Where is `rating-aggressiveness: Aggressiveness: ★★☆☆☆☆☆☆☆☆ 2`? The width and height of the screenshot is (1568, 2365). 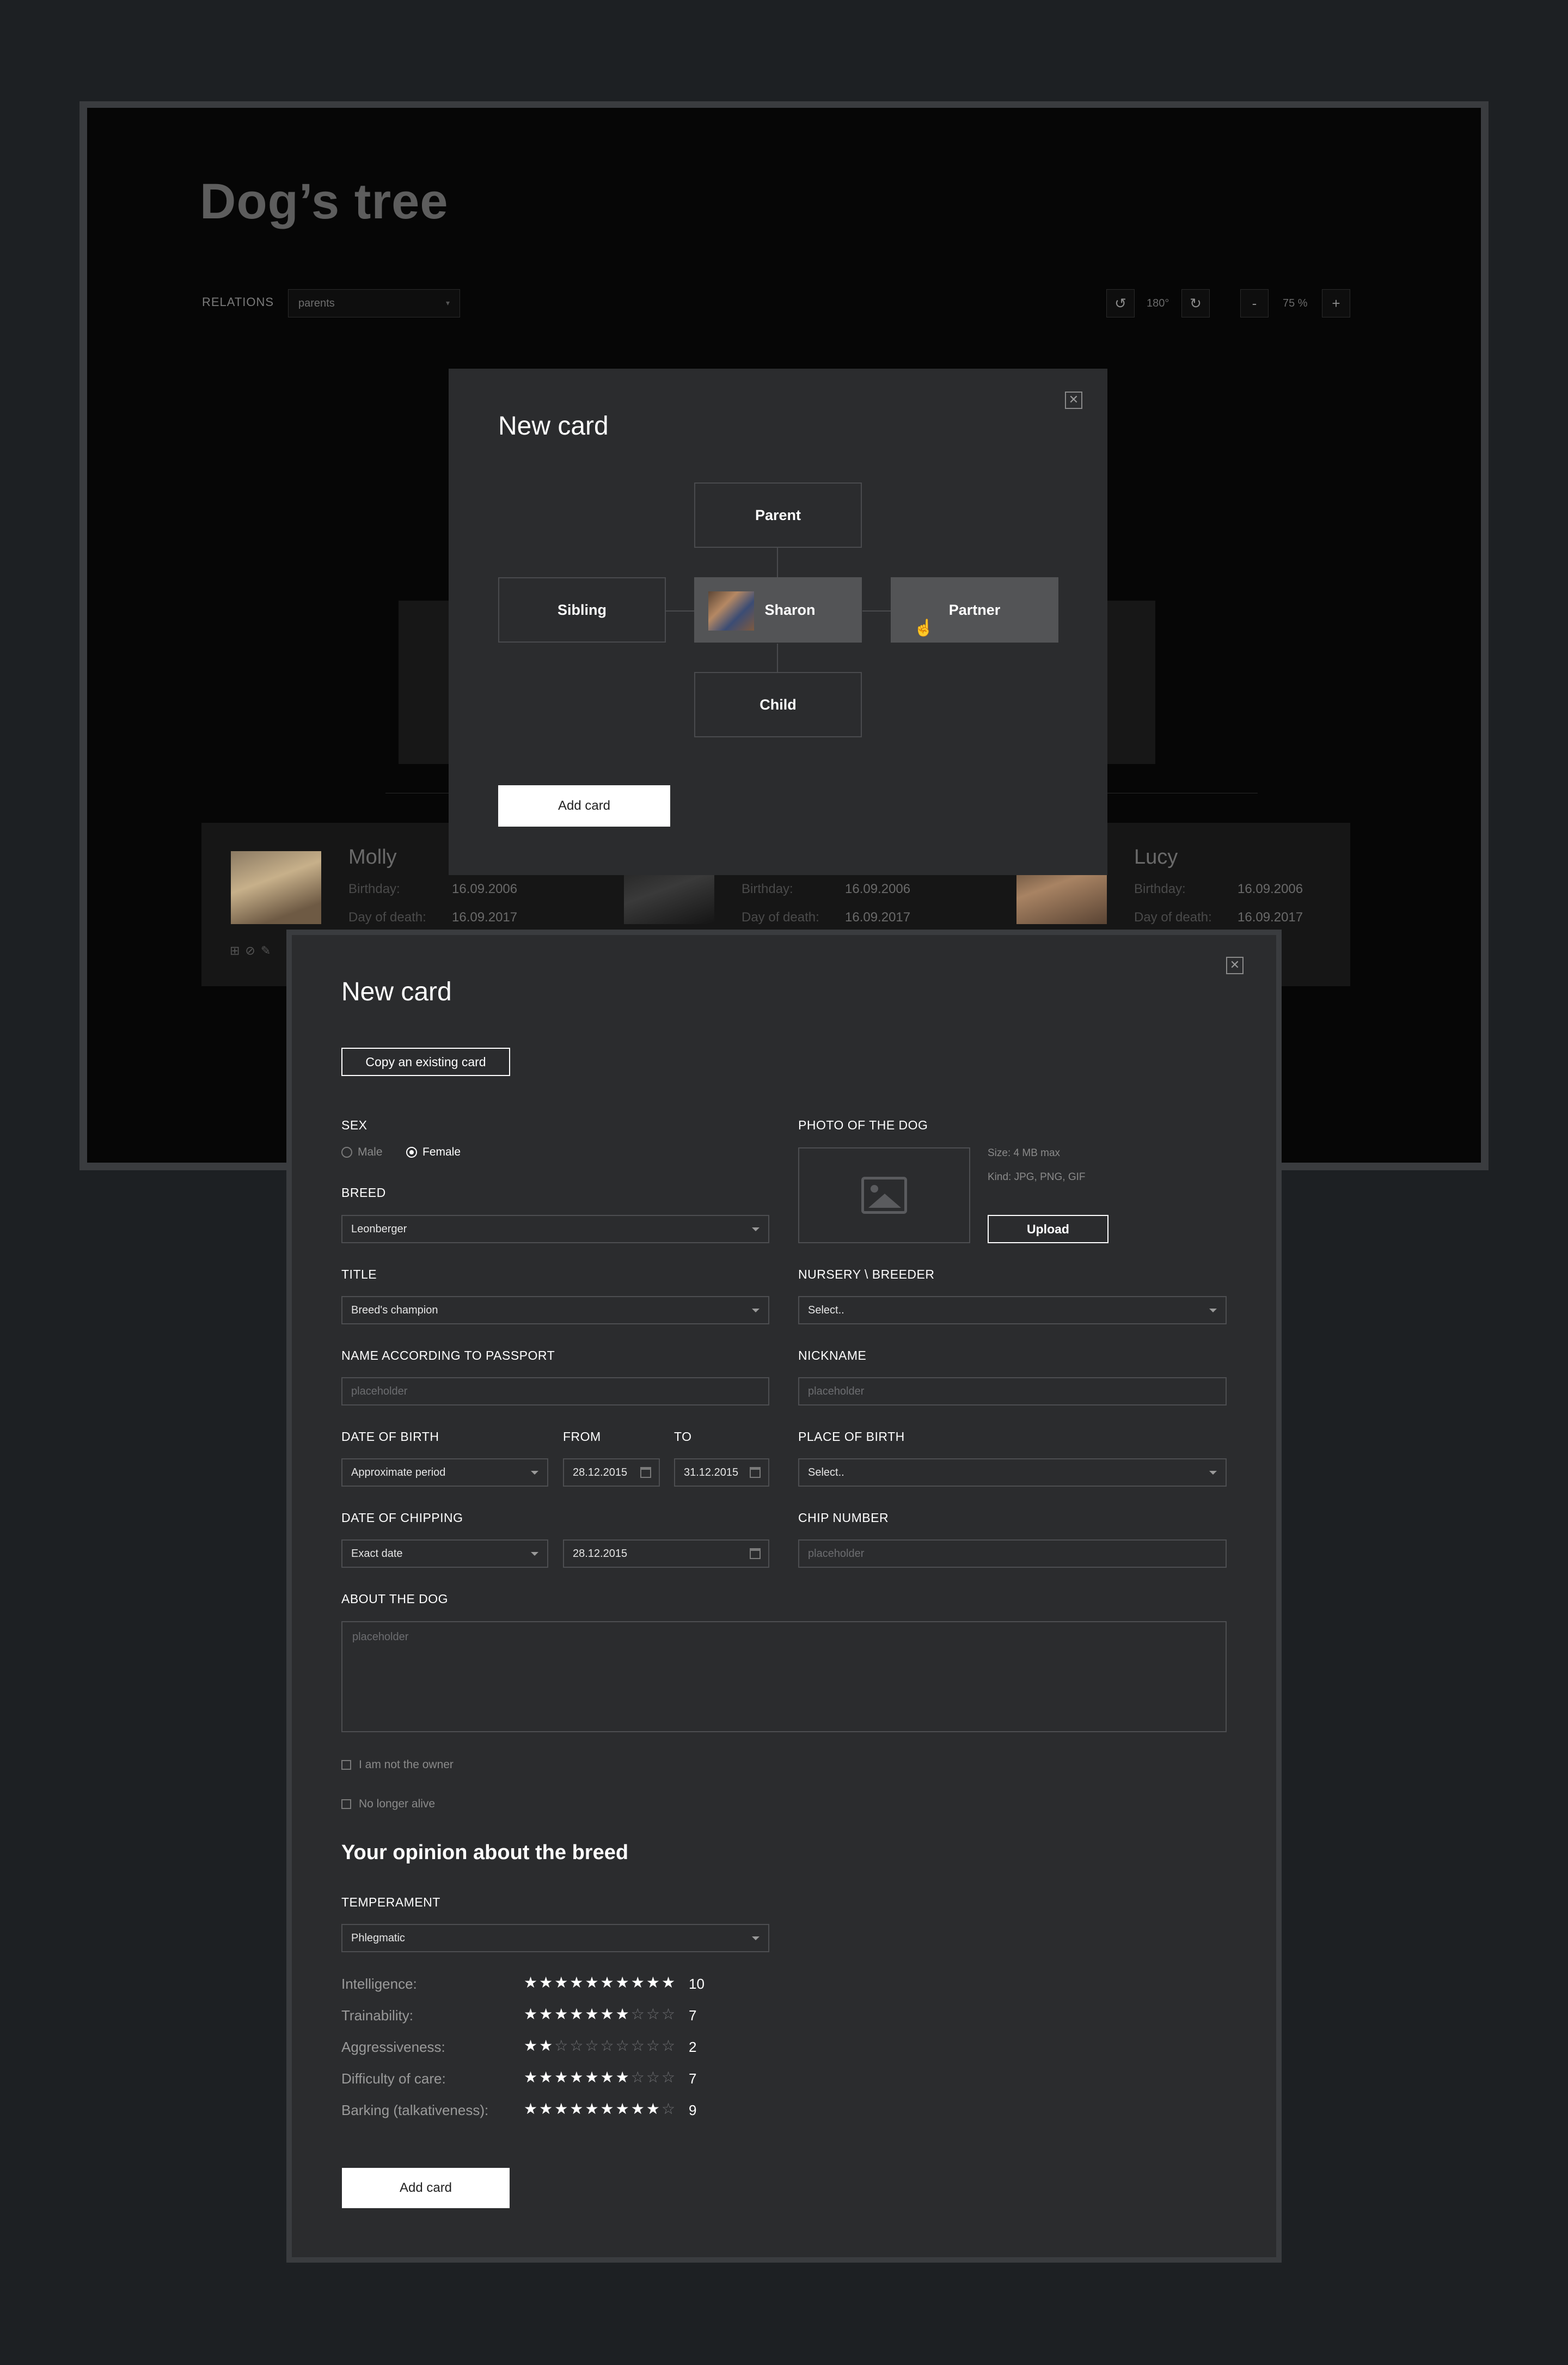
rating-aggressiveness: Aggressiveness: ★★☆☆☆☆☆☆☆☆ 2 is located at coordinates (559, 2048).